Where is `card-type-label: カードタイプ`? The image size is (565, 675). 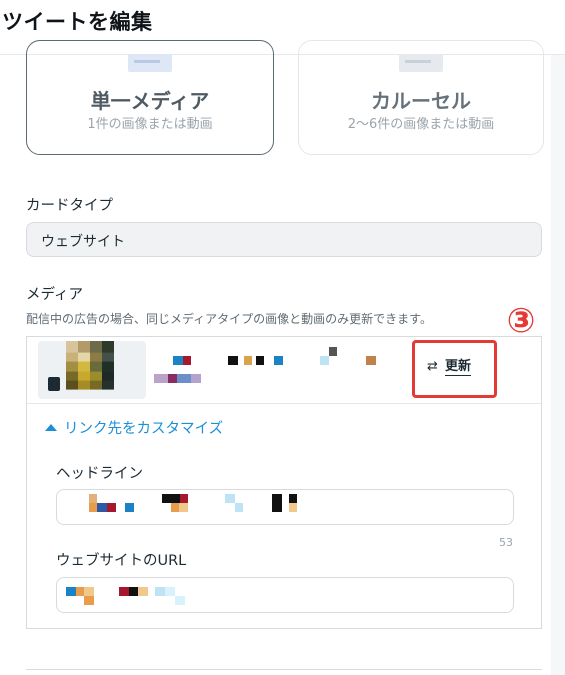
card-type-label: カードタイプ is located at coordinates (69, 206).